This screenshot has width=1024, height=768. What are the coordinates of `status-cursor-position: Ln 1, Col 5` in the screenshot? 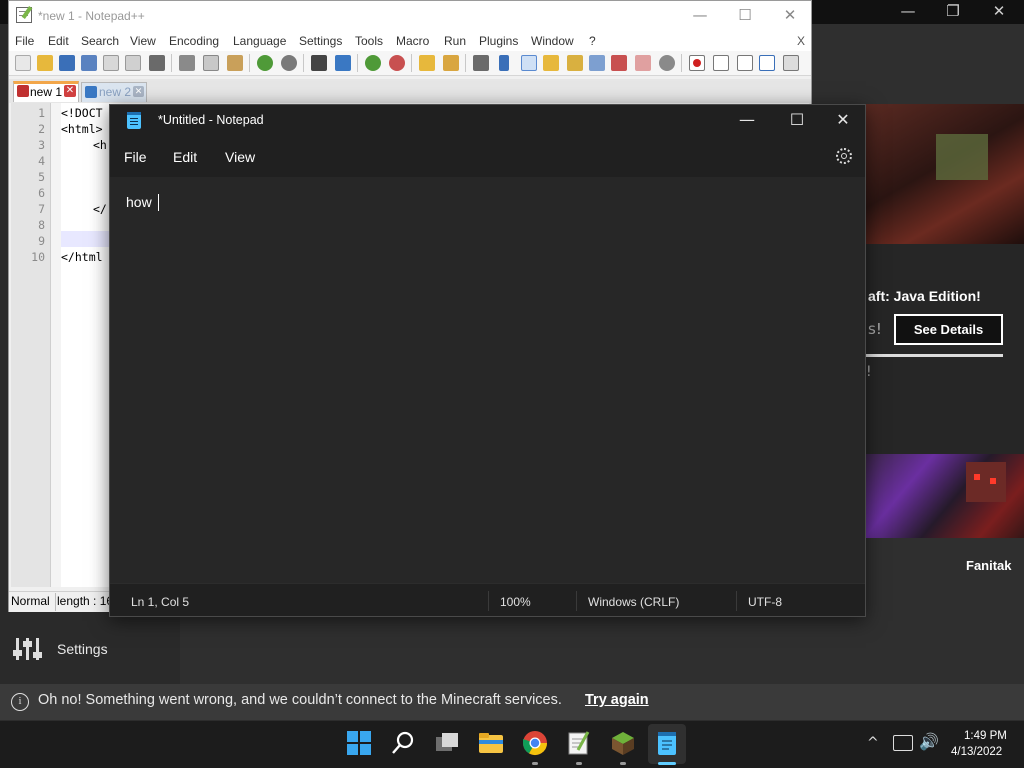 It's located at (160, 602).